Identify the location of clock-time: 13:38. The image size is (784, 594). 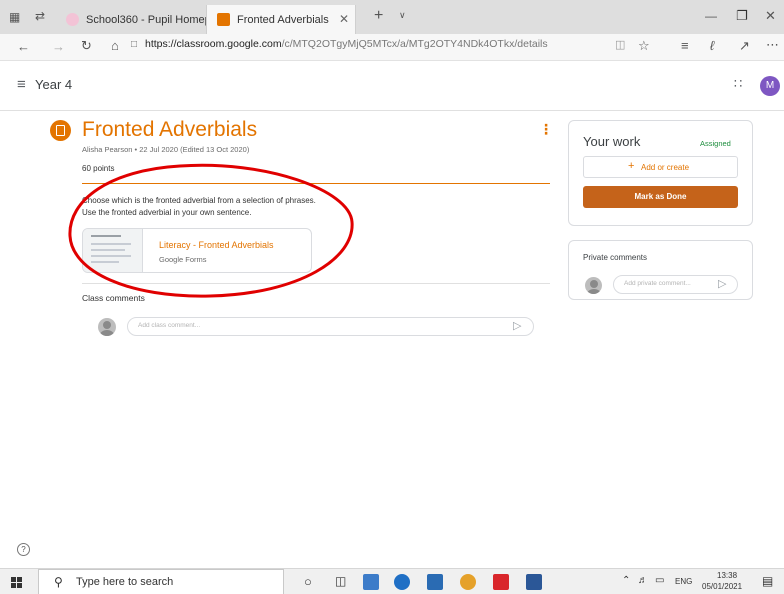
(727, 575).